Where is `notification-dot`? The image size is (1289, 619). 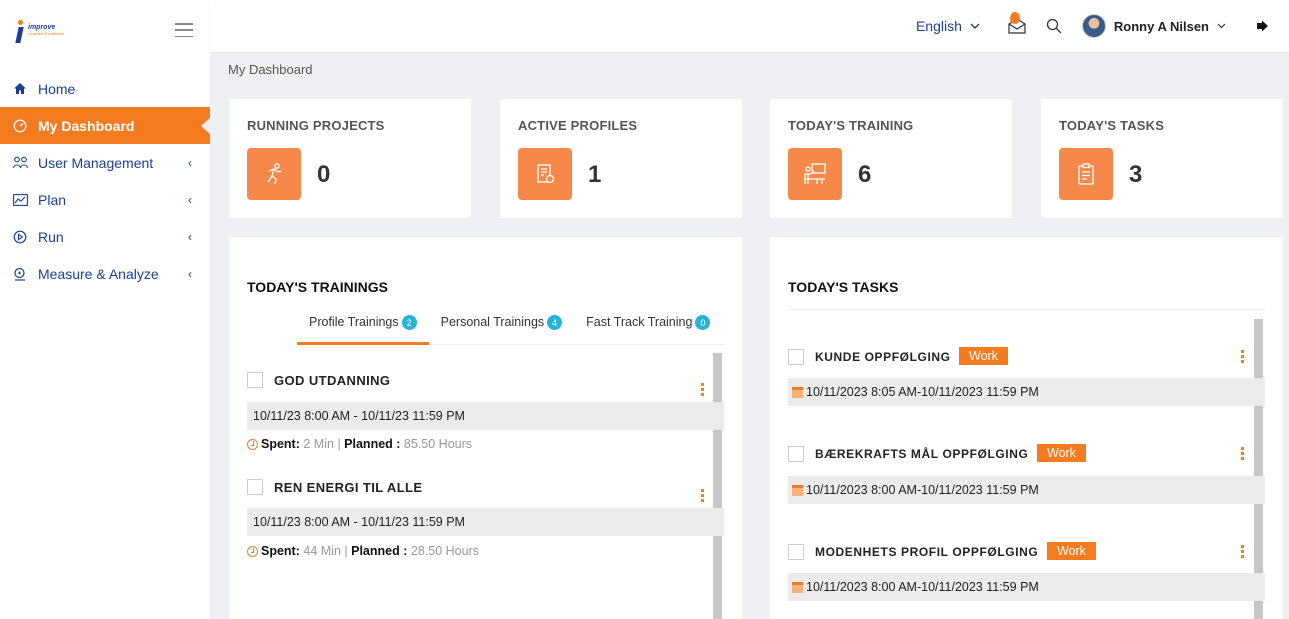 notification-dot is located at coordinates (1014, 18).